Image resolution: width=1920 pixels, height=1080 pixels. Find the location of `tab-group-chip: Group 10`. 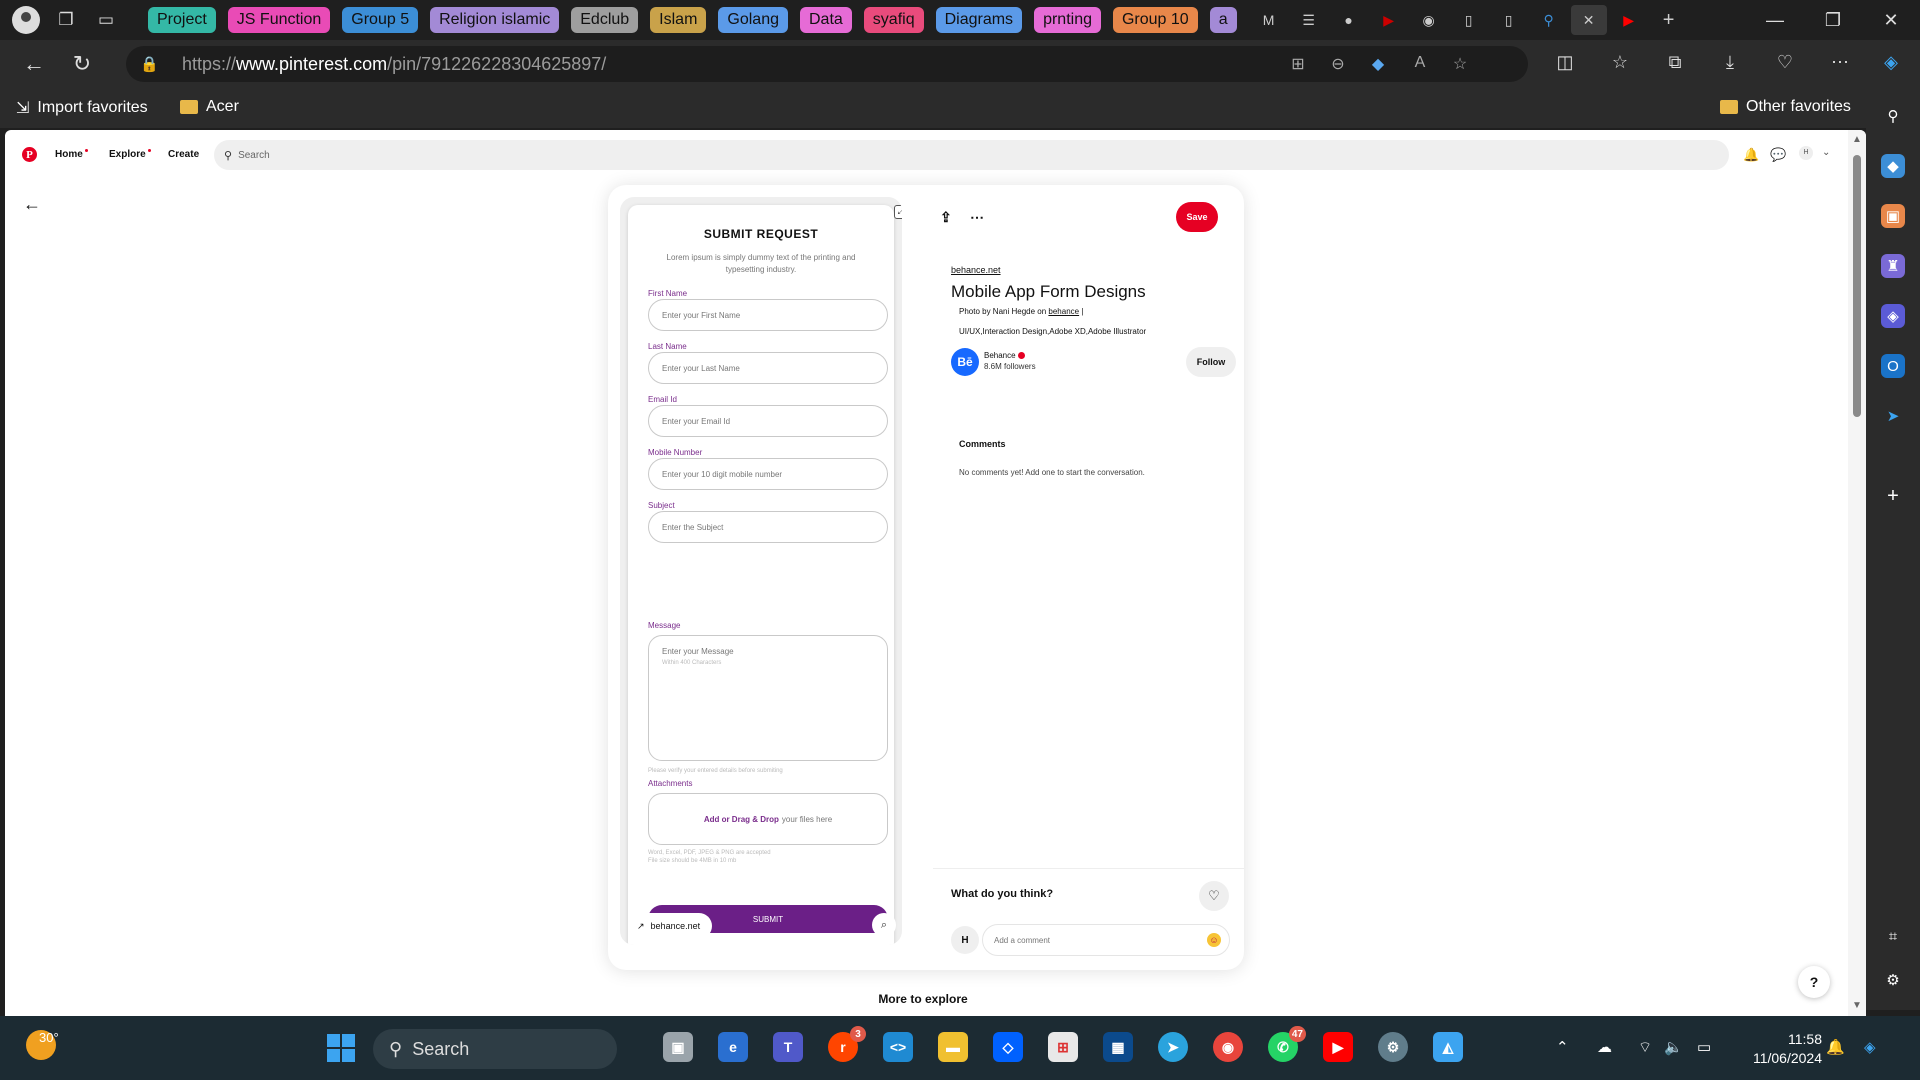

tab-group-chip: Group 10 is located at coordinates (1155, 20).